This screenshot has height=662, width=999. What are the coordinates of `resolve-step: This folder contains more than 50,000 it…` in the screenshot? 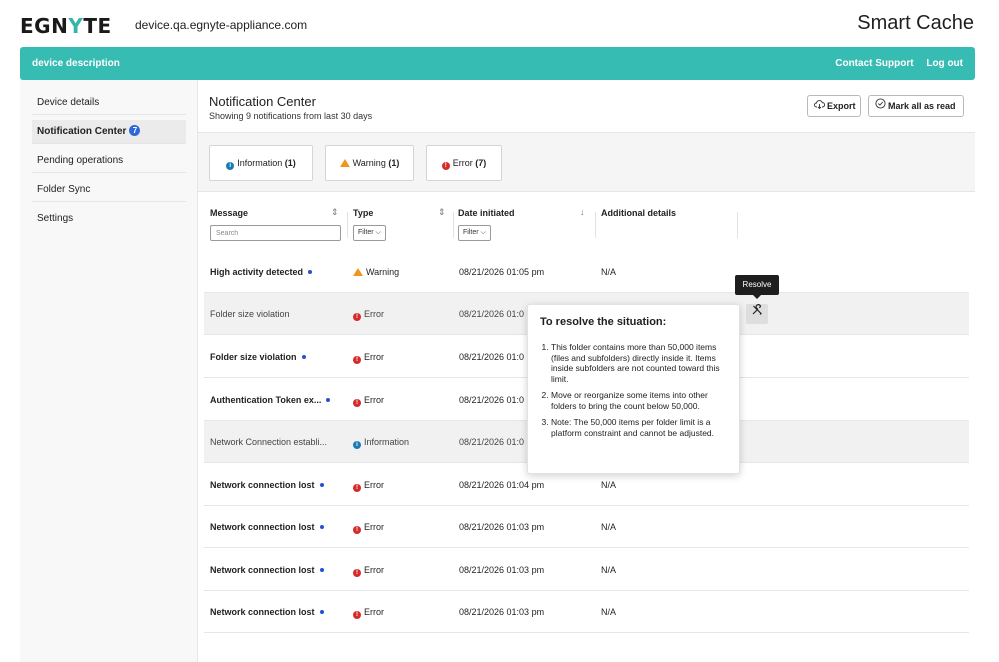 It's located at (639, 363).